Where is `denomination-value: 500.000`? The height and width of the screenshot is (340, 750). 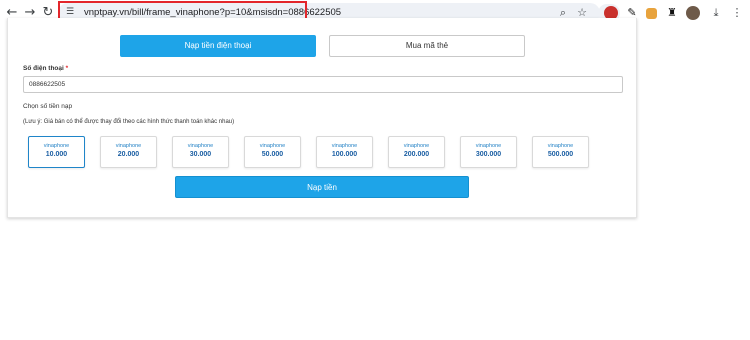 denomination-value: 500.000 is located at coordinates (560, 154).